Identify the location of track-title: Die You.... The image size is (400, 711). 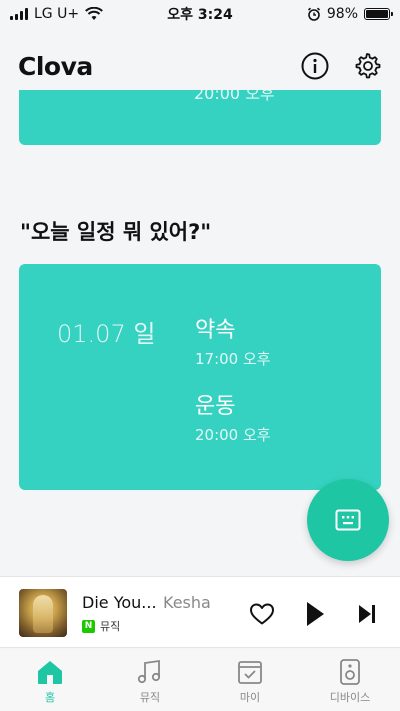
(119, 602).